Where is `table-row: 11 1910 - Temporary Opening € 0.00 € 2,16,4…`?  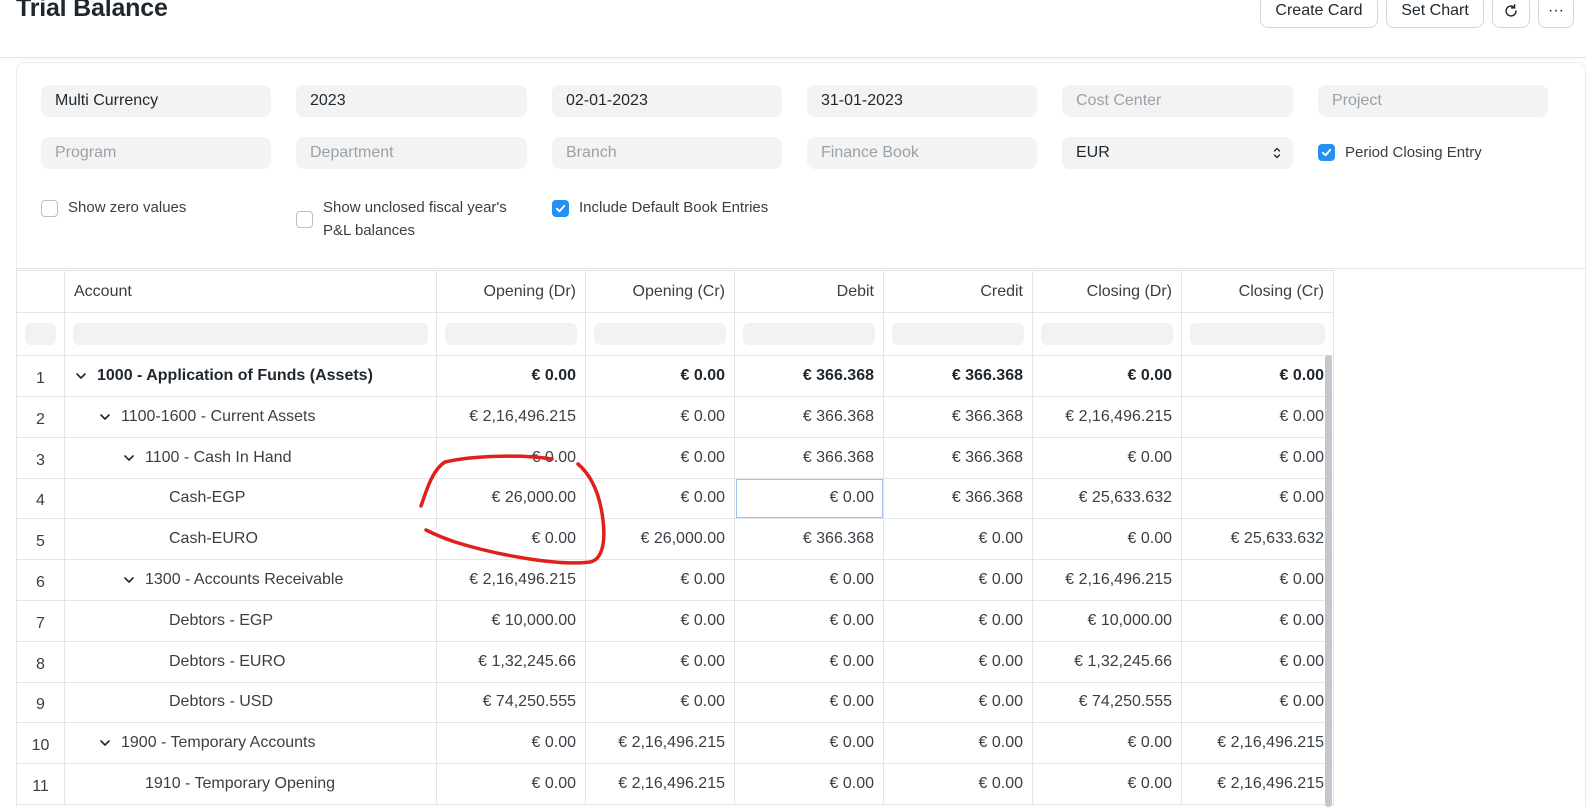
table-row: 11 1910 - Temporary Opening € 0.00 € 2,16,4… is located at coordinates (675, 784).